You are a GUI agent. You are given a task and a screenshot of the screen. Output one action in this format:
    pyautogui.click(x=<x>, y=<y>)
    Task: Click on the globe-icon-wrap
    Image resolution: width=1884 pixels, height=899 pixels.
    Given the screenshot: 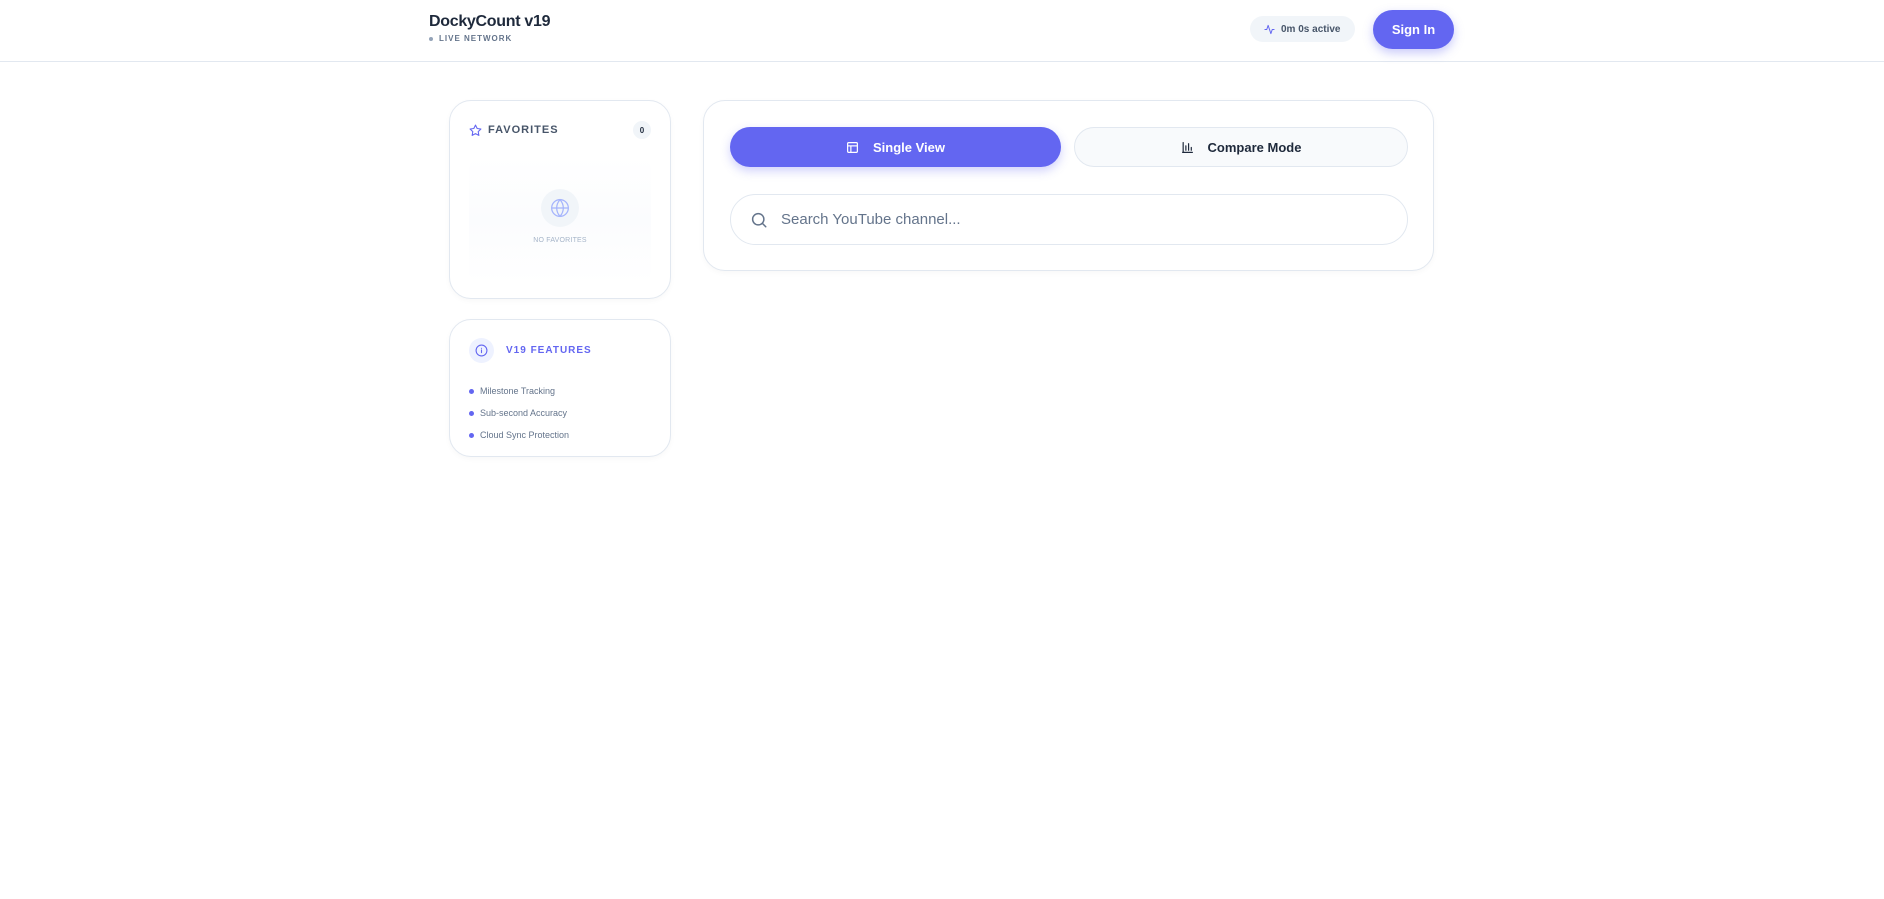 What is the action you would take?
    pyautogui.click(x=560, y=208)
    